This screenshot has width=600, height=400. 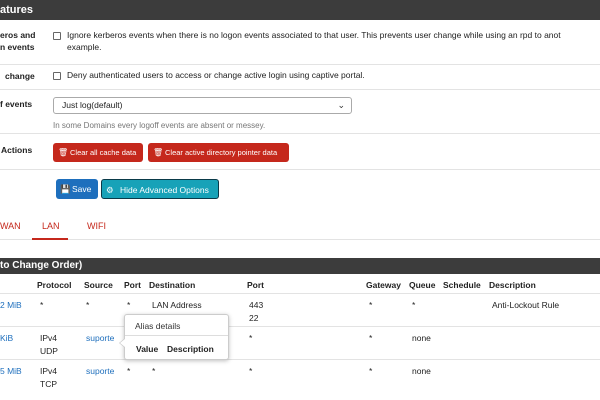 I want to click on tab-lan: LAN, so click(x=51, y=226).